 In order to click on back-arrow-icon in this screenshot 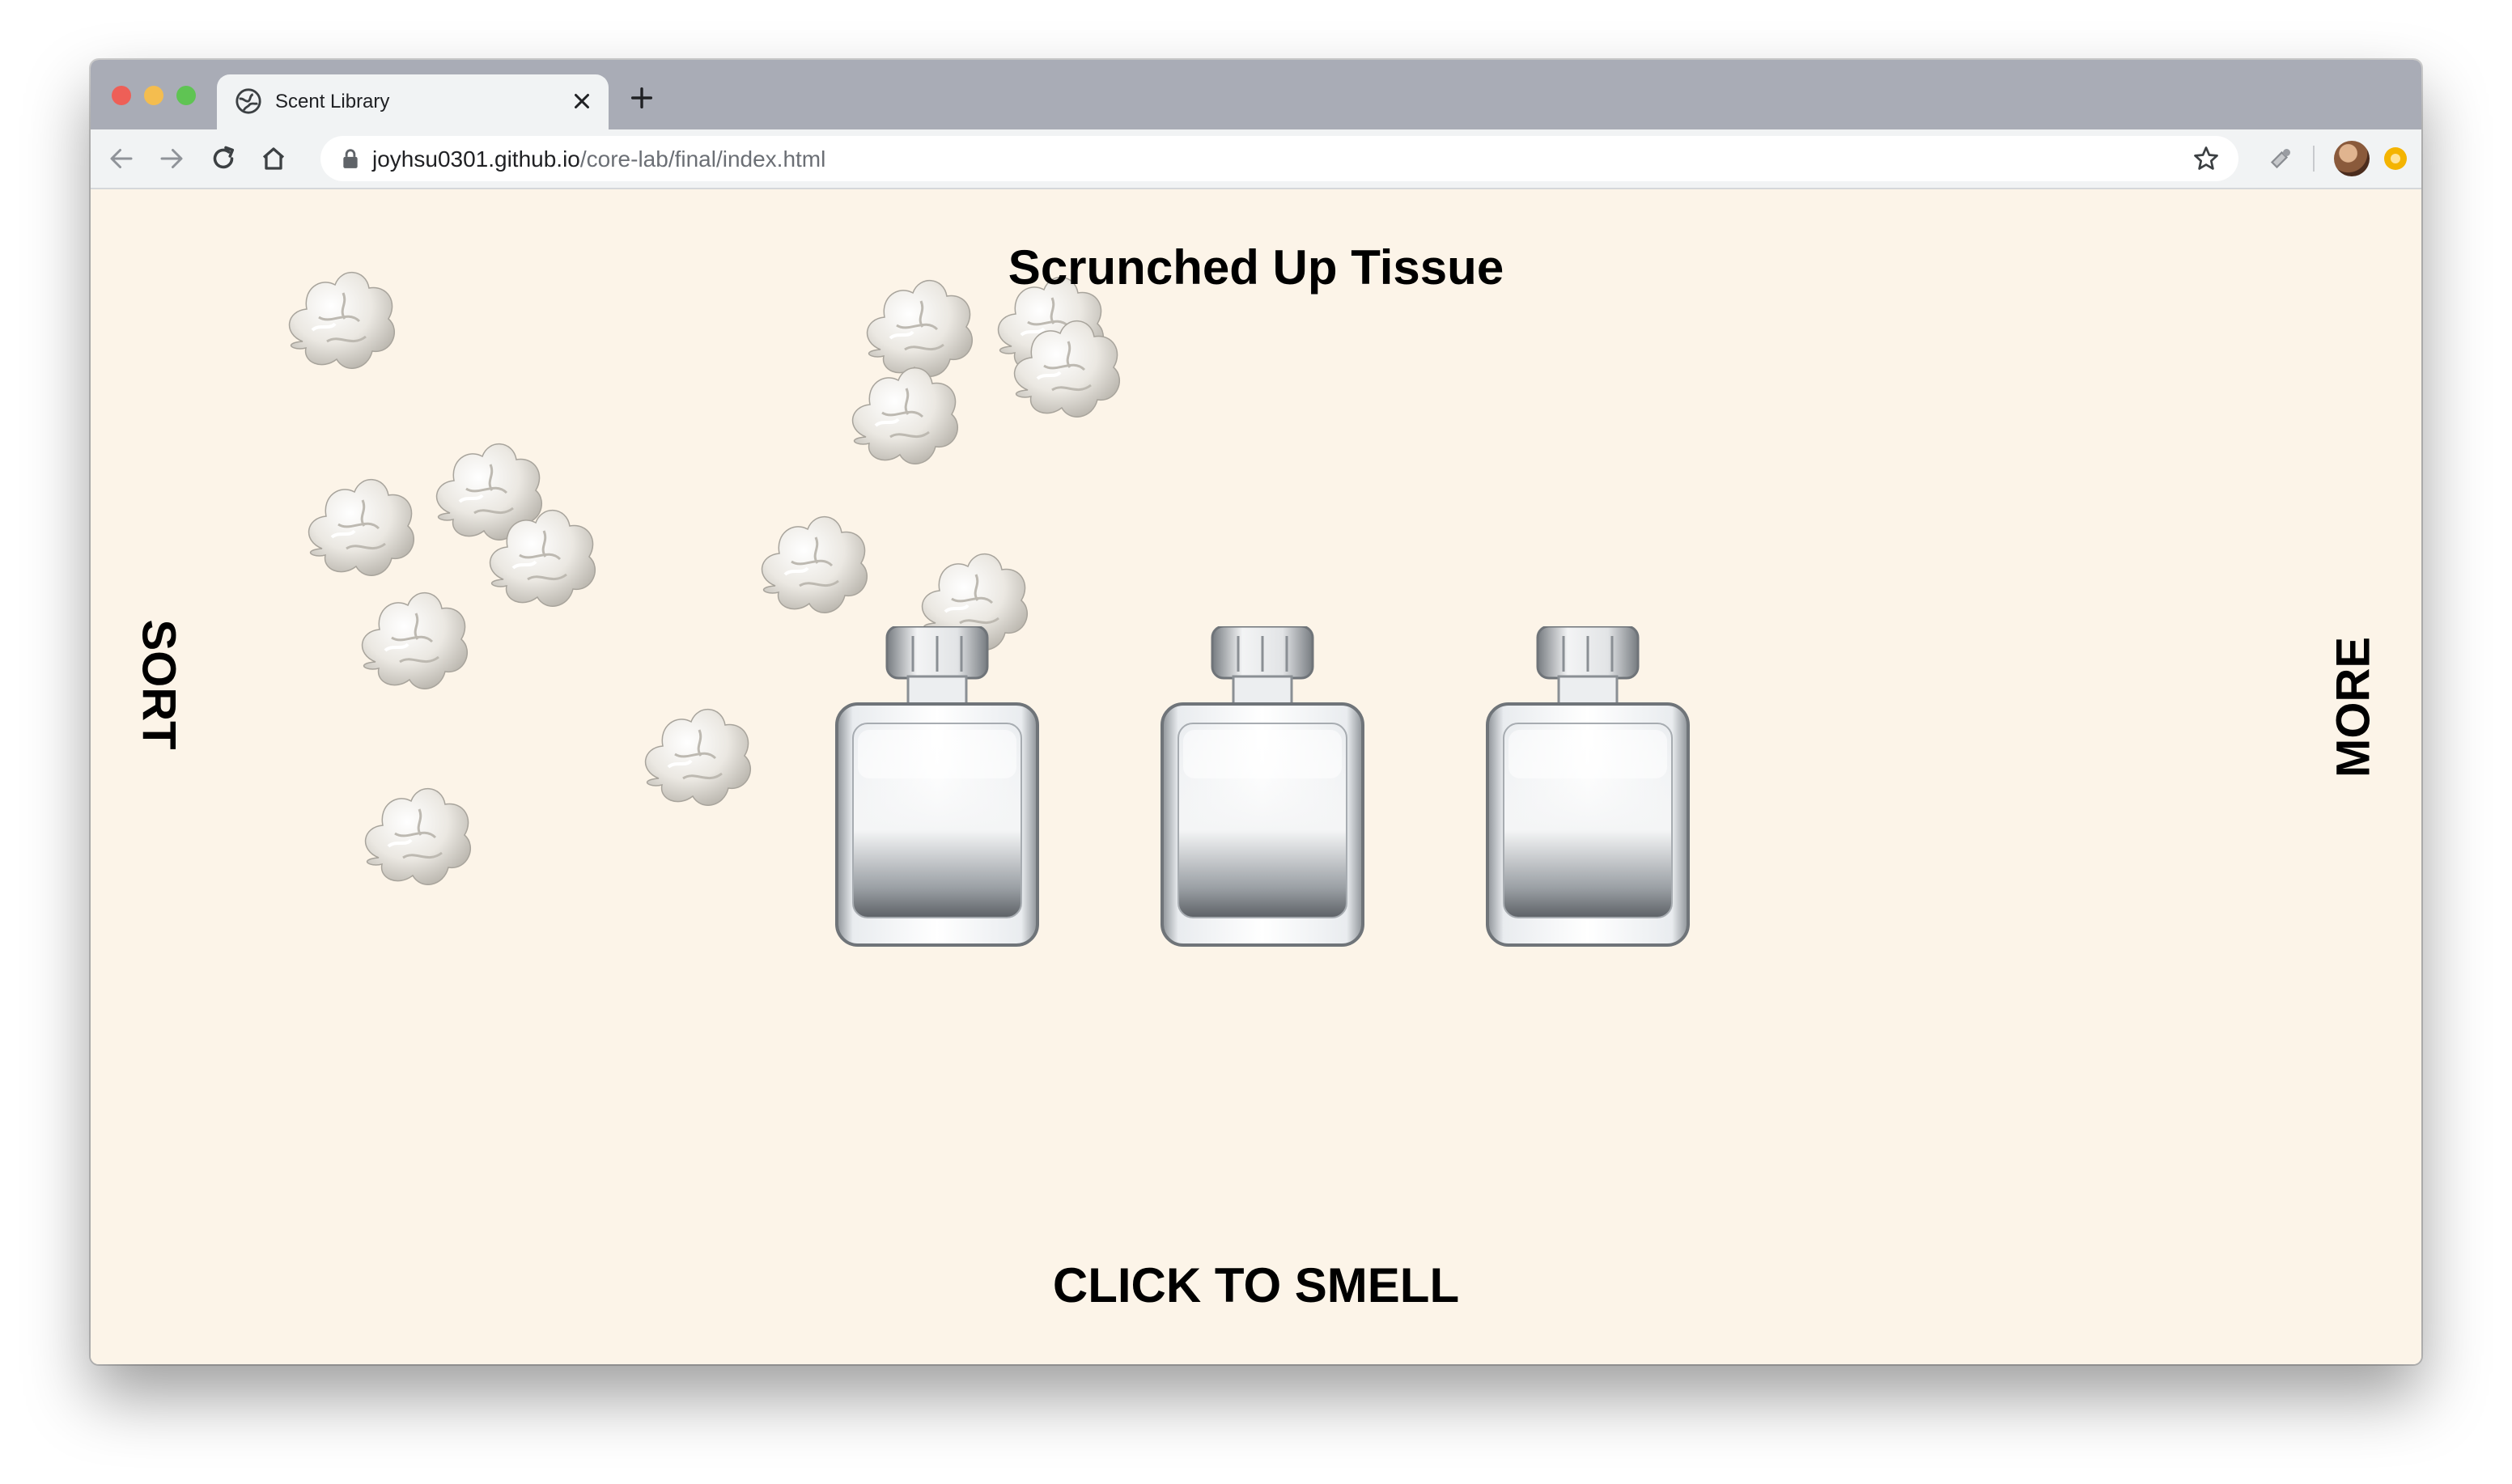, I will do `click(121, 159)`.